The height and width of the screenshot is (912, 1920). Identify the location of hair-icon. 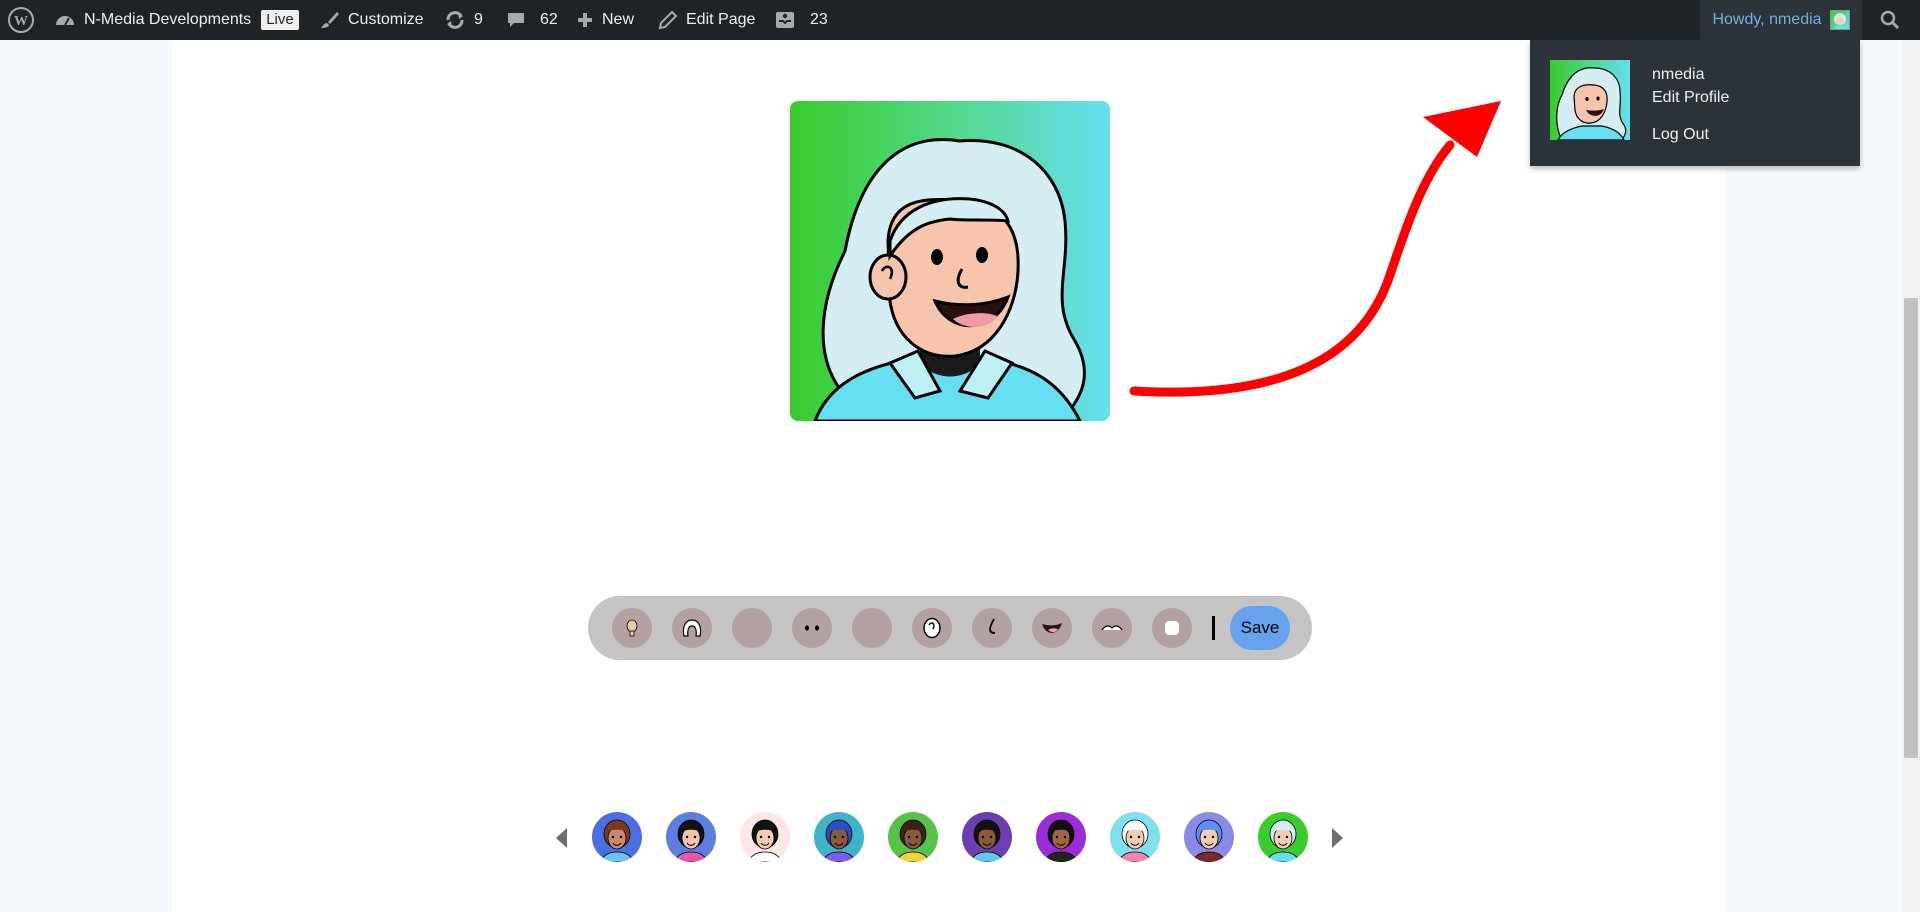
(692, 628).